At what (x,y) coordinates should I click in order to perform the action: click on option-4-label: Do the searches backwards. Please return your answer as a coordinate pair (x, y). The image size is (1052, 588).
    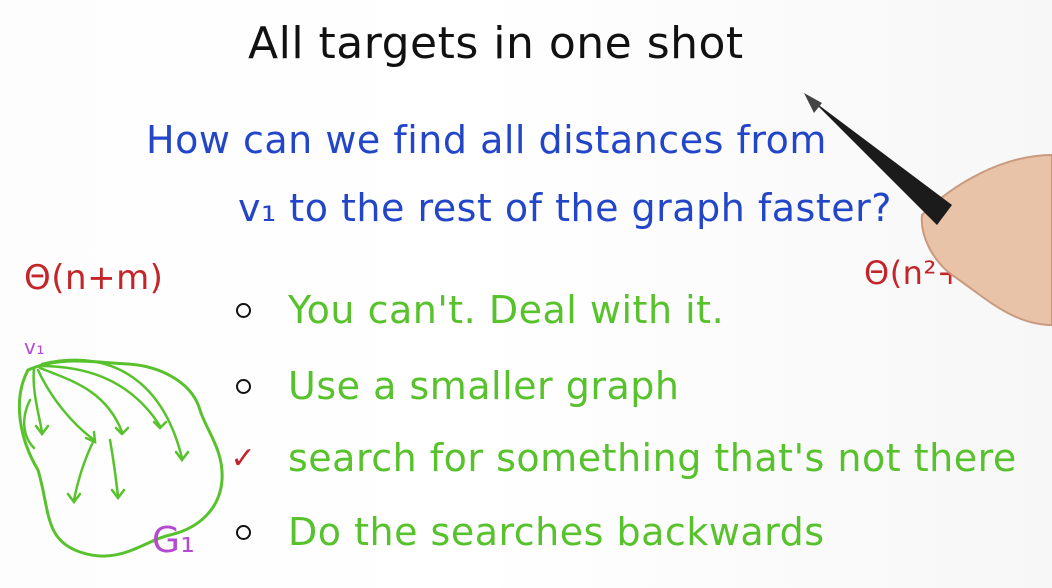
    Looking at the image, I should click on (556, 532).